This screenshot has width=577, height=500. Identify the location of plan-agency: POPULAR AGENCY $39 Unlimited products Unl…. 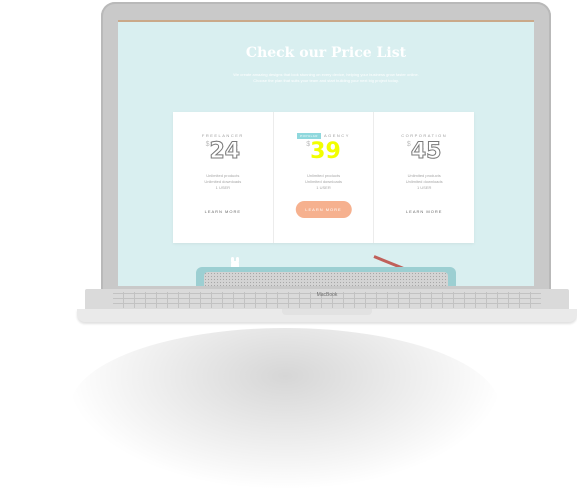
(323, 177).